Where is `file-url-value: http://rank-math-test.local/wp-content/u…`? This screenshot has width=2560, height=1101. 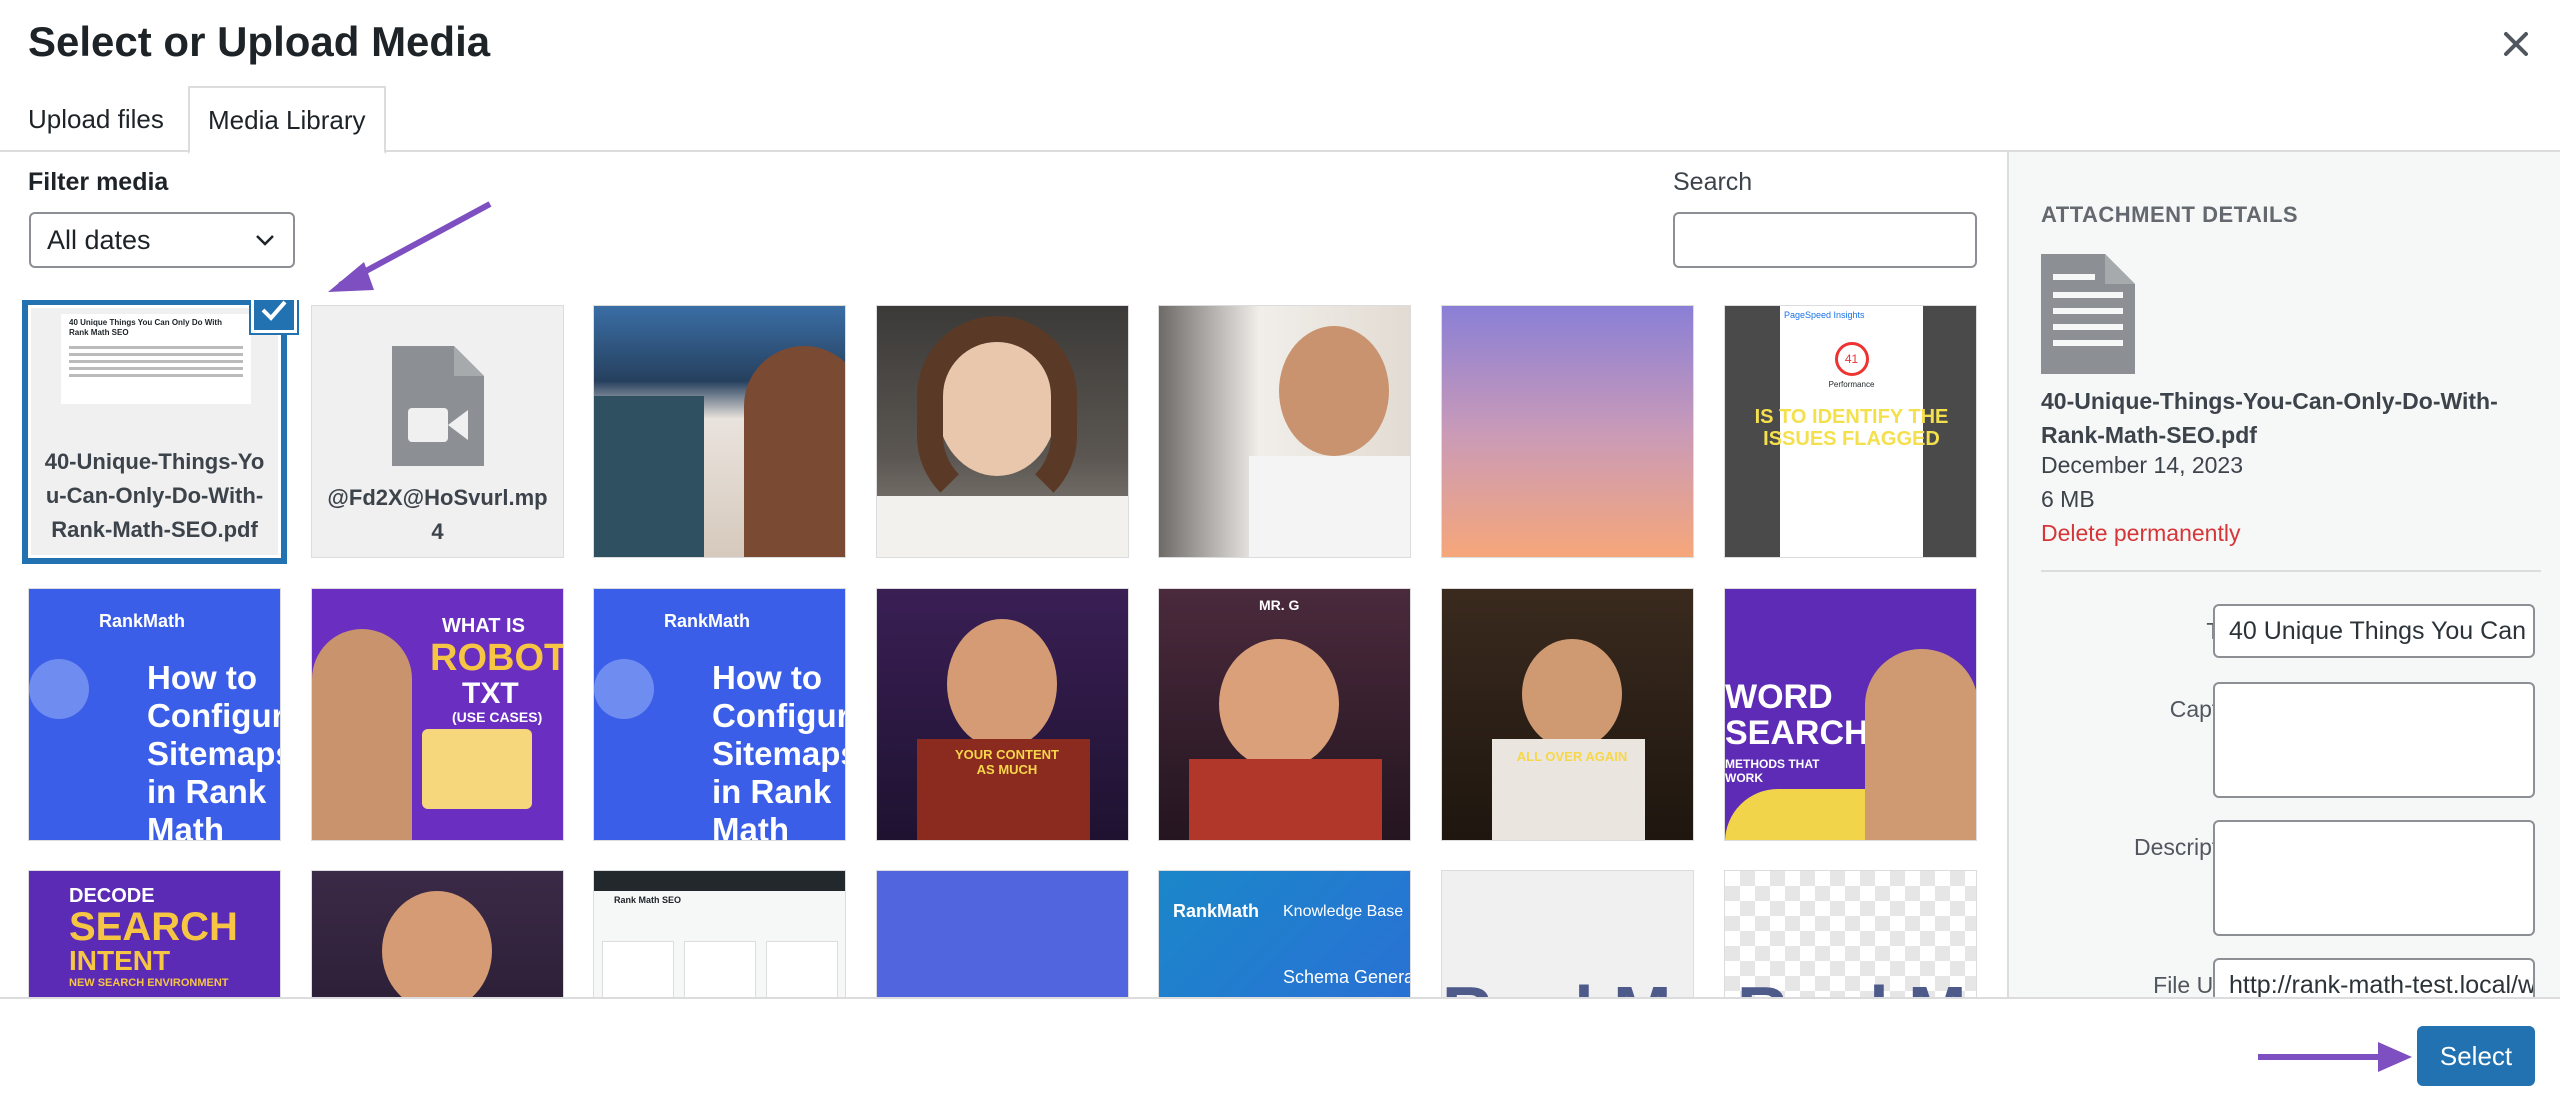
file-url-value: http://rank-math-test.local/wp-content/u… is located at coordinates (2382, 984).